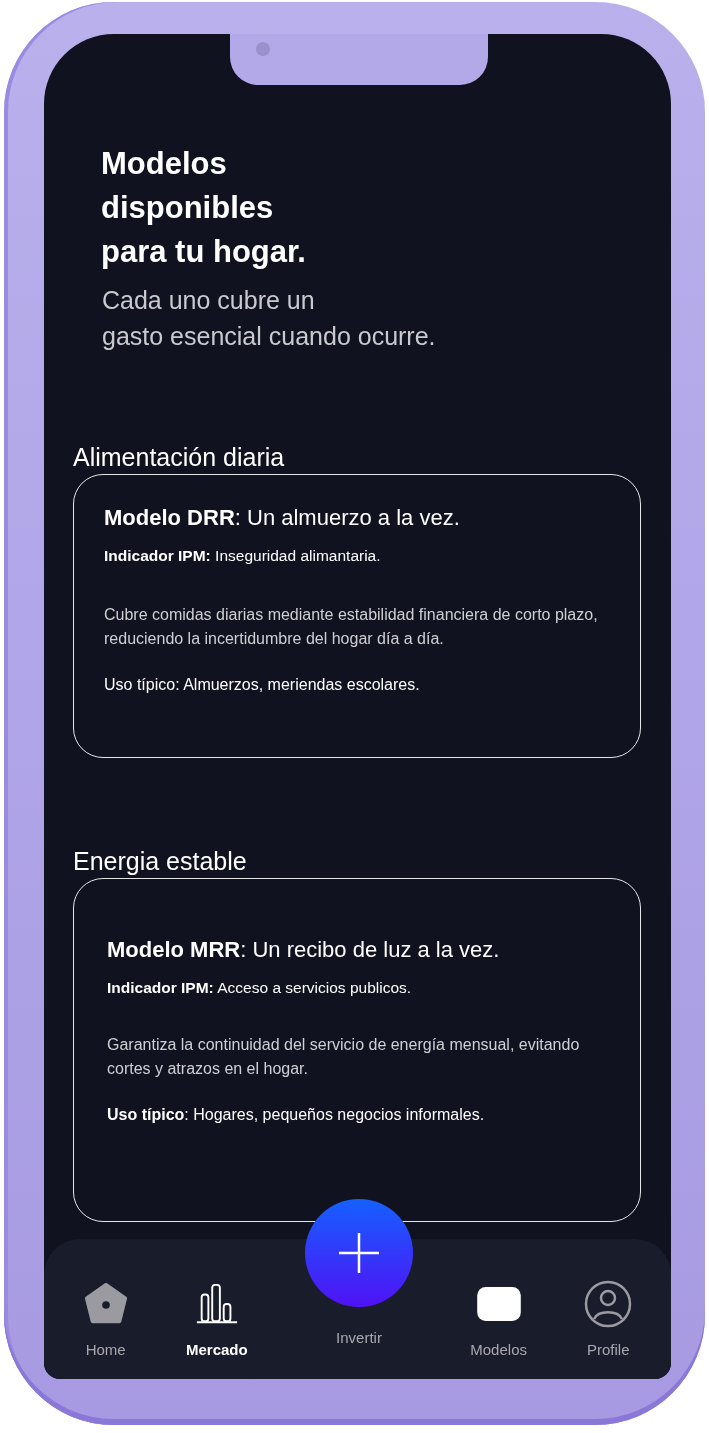  Describe the element at coordinates (608, 1304) in the screenshot. I see `profile-icon` at that location.